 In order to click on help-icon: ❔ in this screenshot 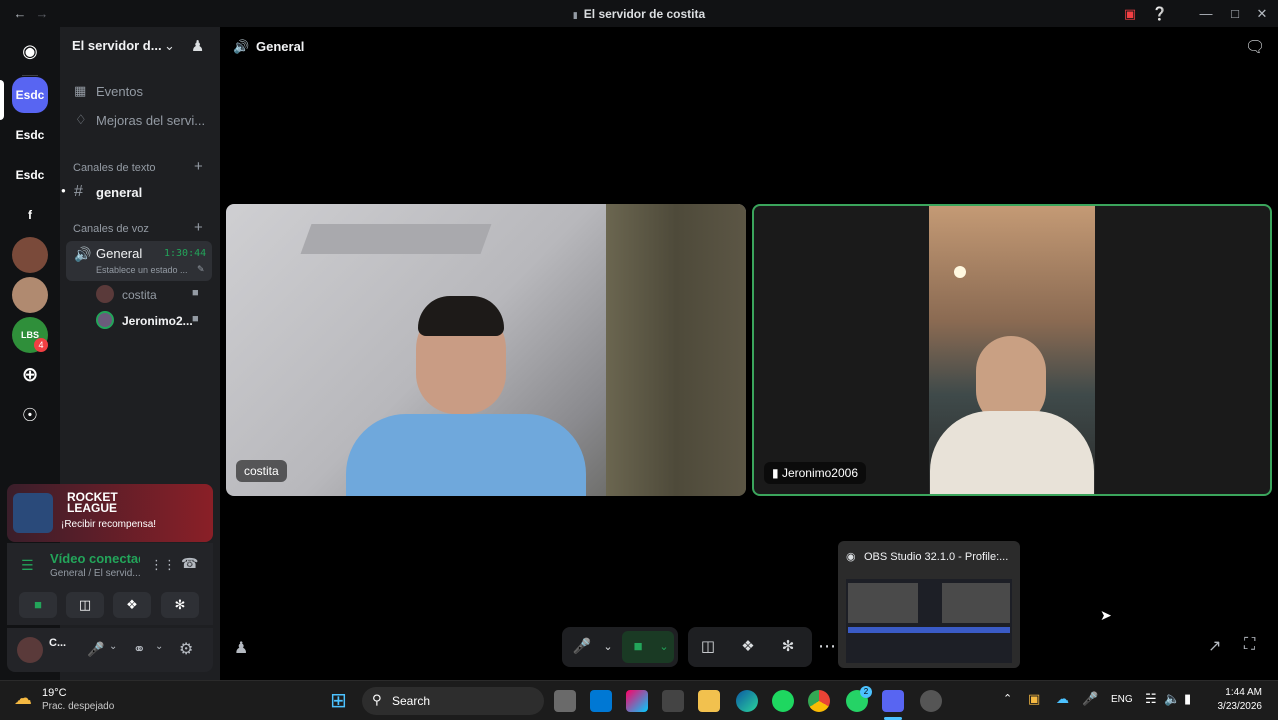, I will do `click(1160, 14)`.